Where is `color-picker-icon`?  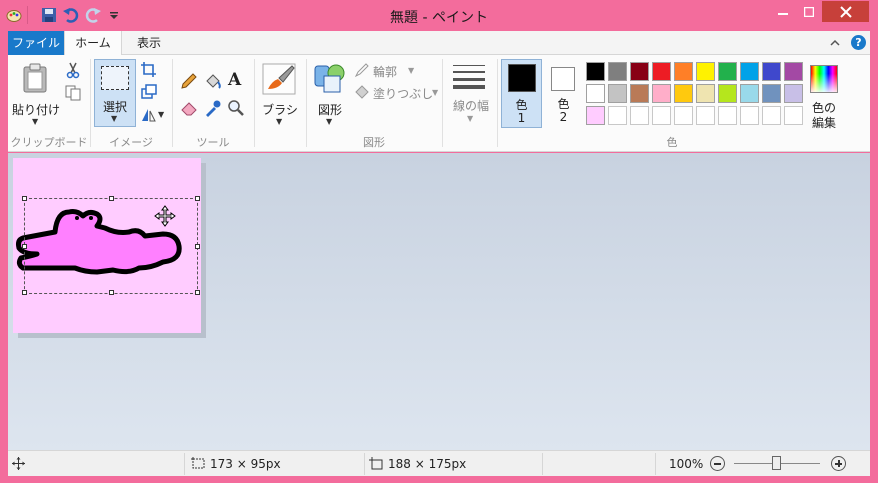 color-picker-icon is located at coordinates (213, 108).